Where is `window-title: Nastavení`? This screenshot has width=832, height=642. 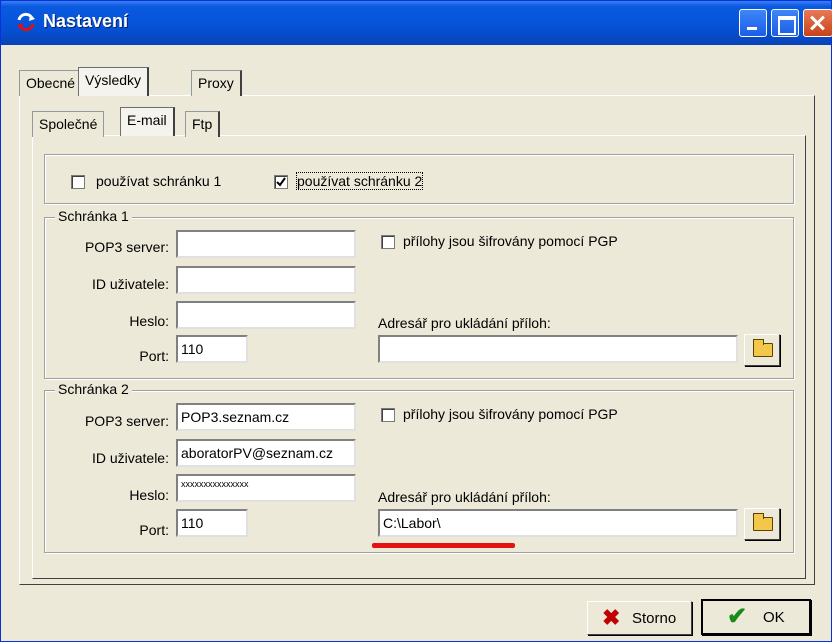
window-title: Nastavení is located at coordinates (86, 21).